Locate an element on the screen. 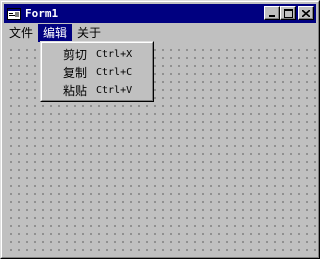 The width and height of the screenshot is (320, 259). menu-item-copy: 复制 Ctrl+C is located at coordinates (97, 72).